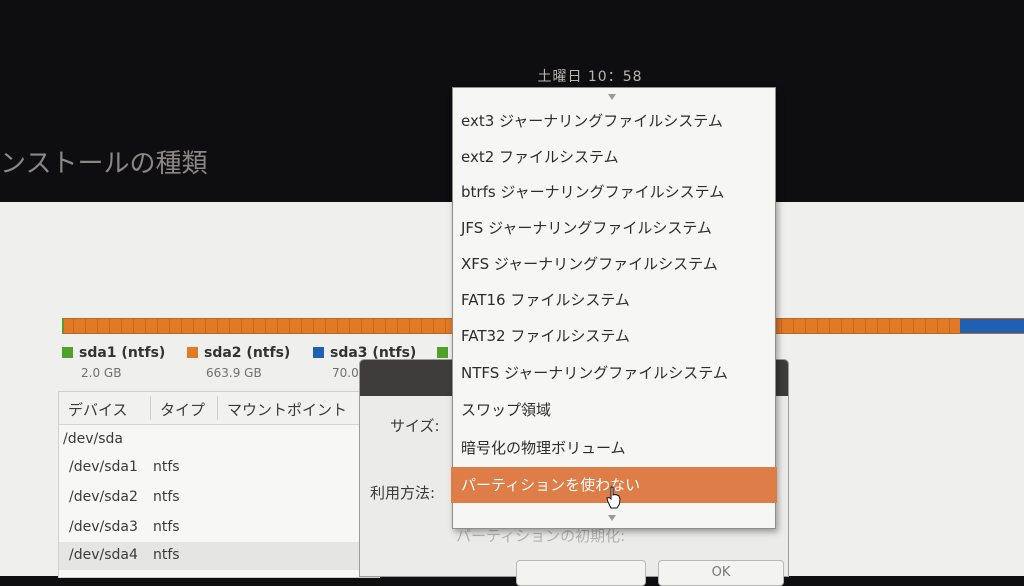 Image resolution: width=1024 pixels, height=586 pixels. What do you see at coordinates (614, 410) in the screenshot?
I see `menu-item-swap: スワップ領域` at bounding box center [614, 410].